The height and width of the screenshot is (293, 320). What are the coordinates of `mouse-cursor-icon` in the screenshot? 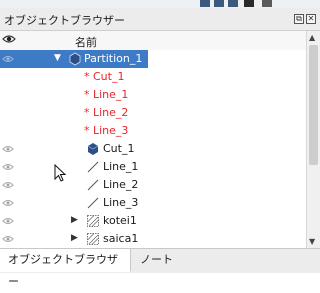 It's located at (60, 174).